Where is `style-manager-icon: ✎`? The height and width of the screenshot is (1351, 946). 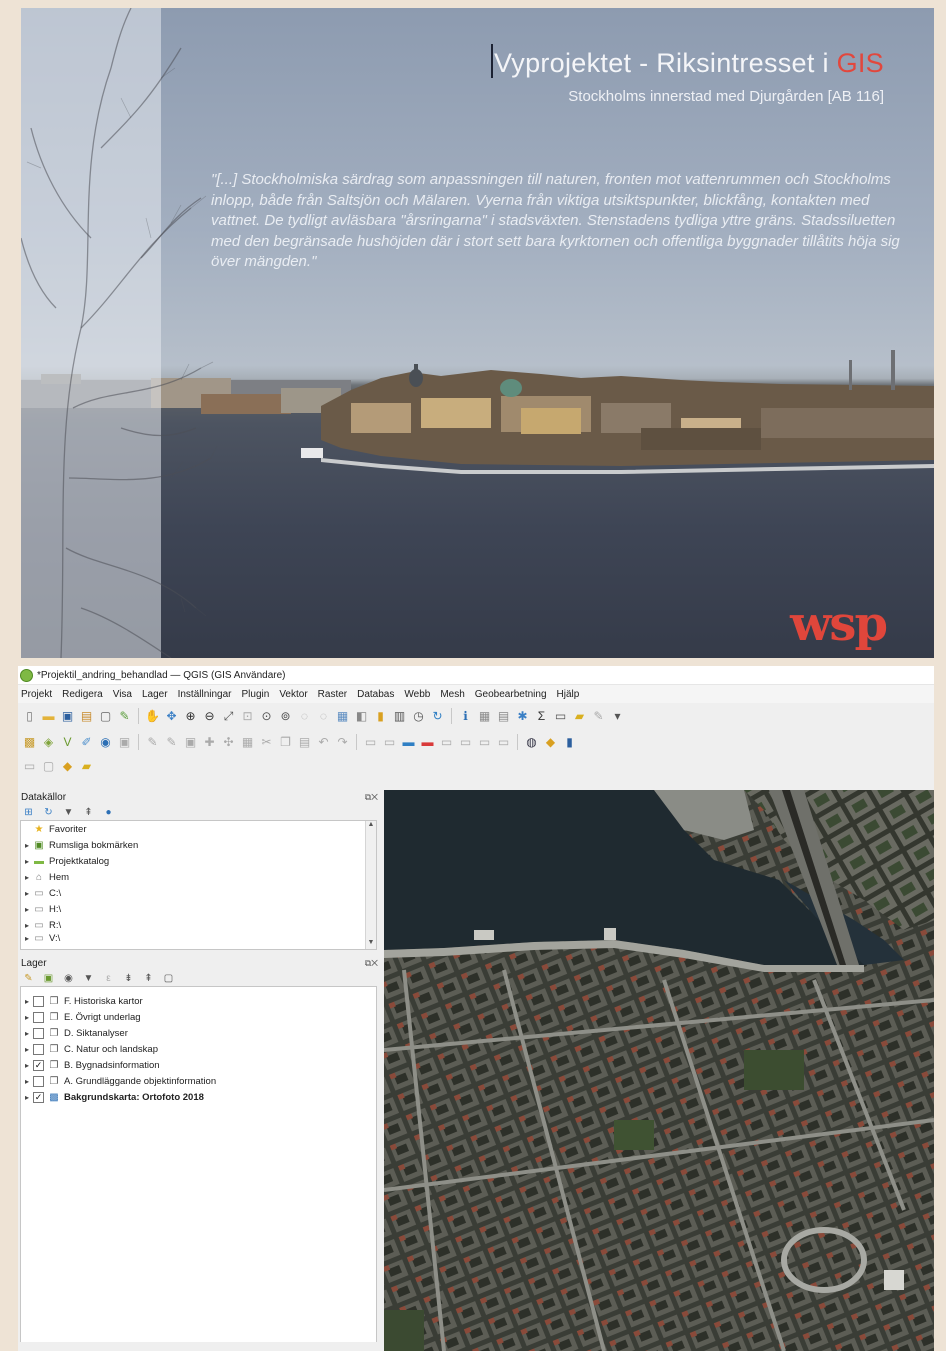
style-manager-icon: ✎ is located at coordinates (124, 716).